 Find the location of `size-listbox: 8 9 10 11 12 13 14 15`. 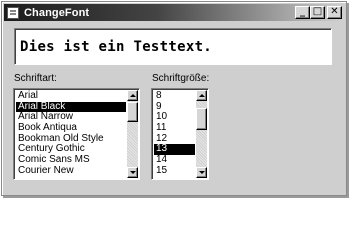

size-listbox: 8 9 10 11 12 13 14 15 is located at coordinates (180, 134).